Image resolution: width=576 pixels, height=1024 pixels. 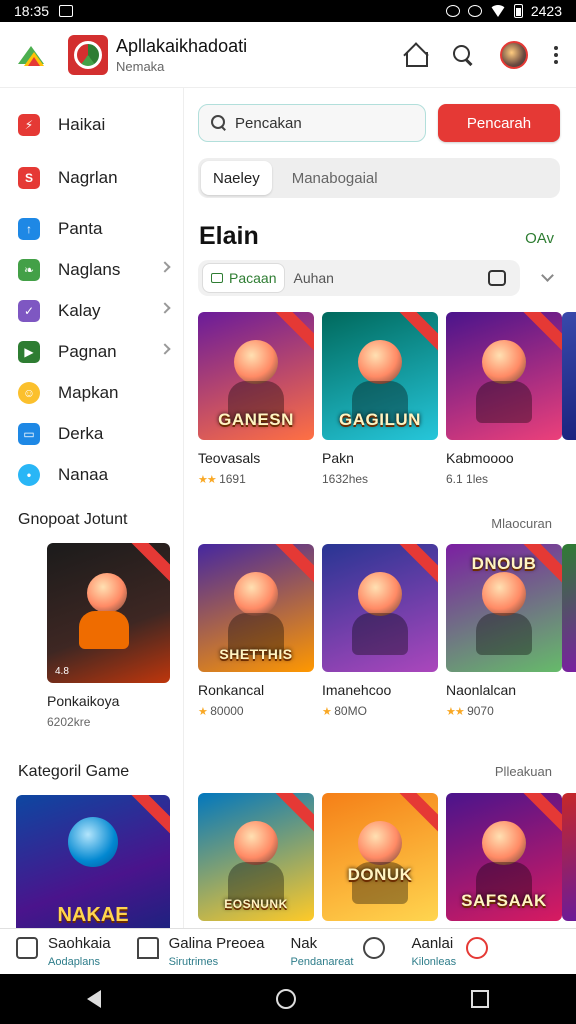 I want to click on sidebar-item-haikai: ⚡ Haikai, so click(x=91, y=124).